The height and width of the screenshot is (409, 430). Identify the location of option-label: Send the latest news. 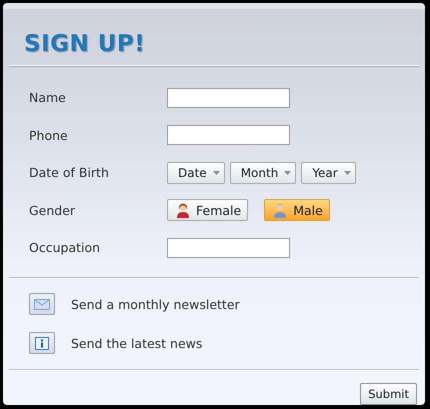
(136, 343).